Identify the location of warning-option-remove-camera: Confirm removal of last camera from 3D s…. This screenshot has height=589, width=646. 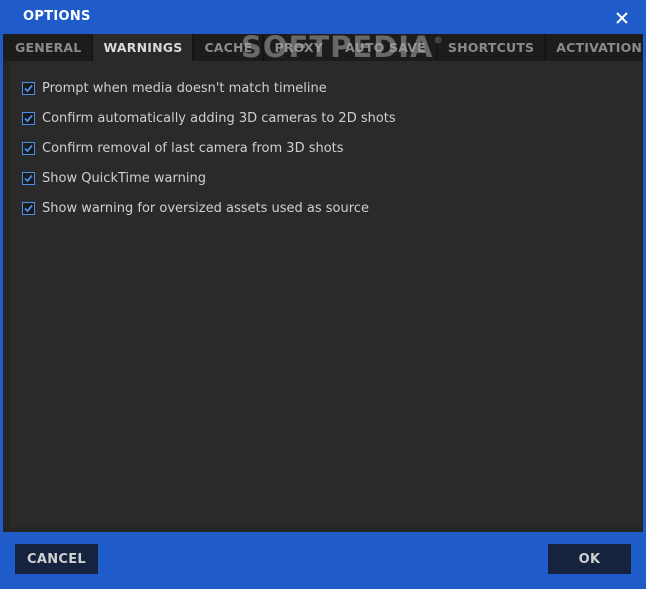
(183, 148).